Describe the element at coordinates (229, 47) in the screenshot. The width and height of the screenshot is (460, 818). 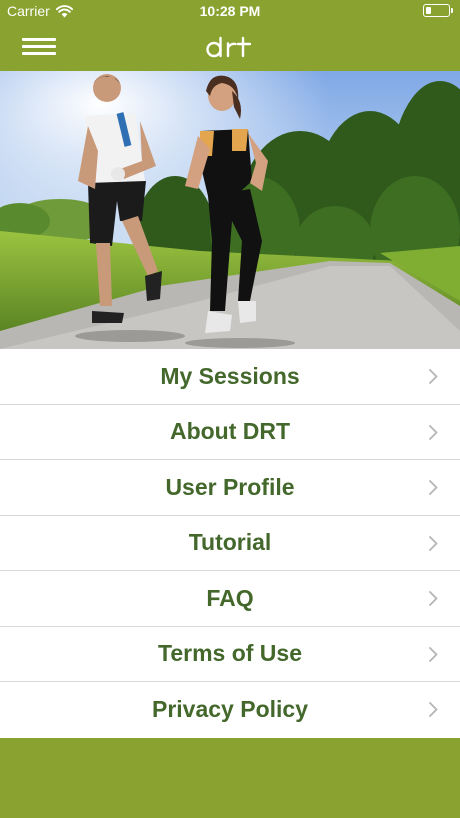
I see `drt-logo` at that location.